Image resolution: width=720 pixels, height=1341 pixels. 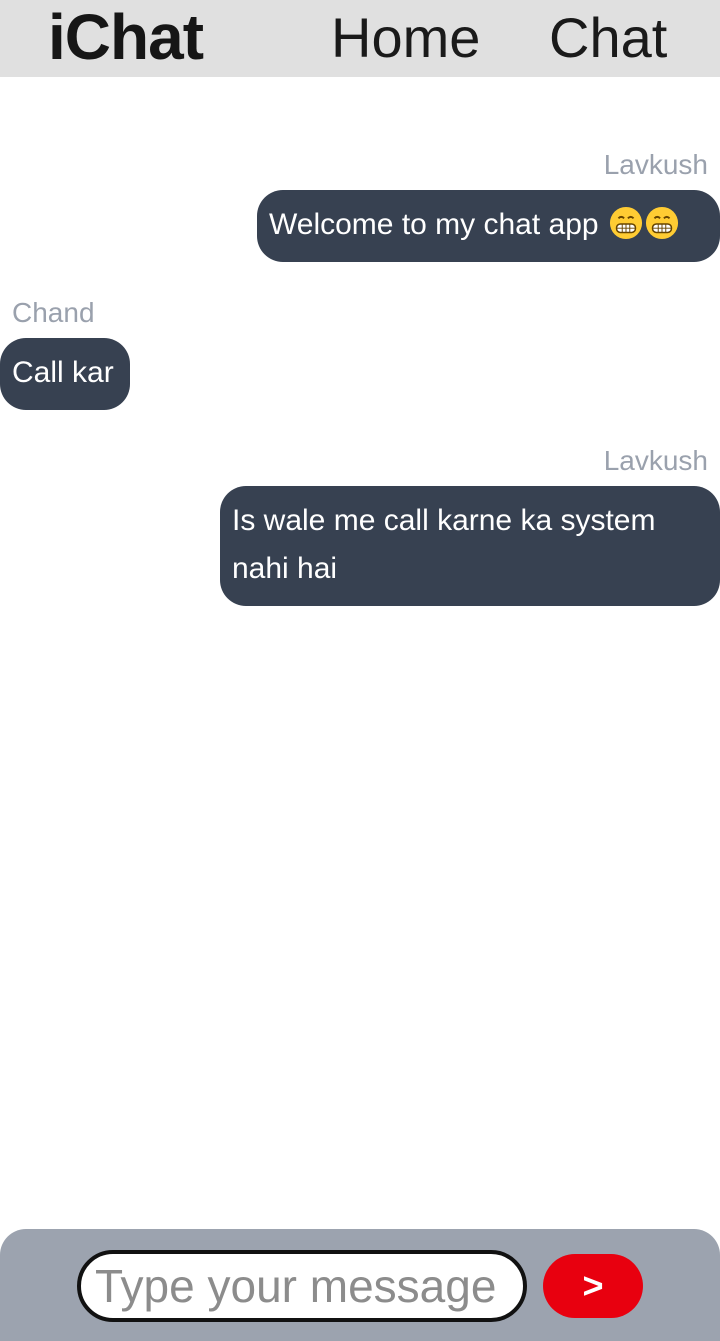 I want to click on message-bubble-outgoing: Welcome to my chat app, so click(x=488, y=226).